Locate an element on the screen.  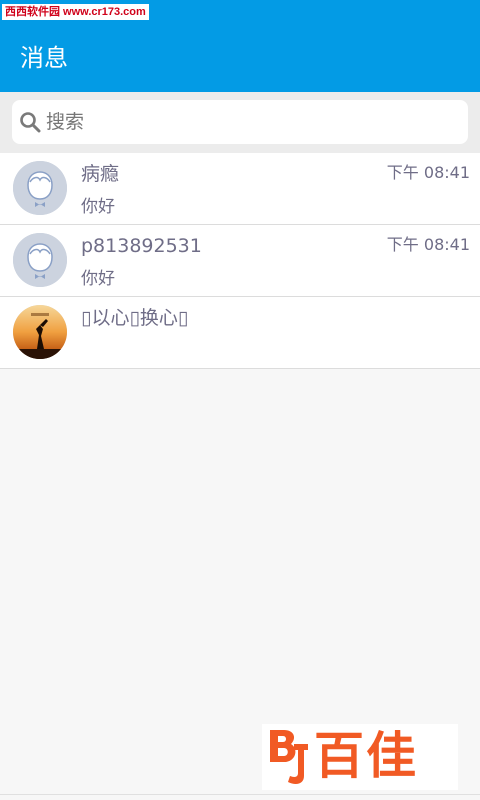
search-area is located at coordinates (240, 122).